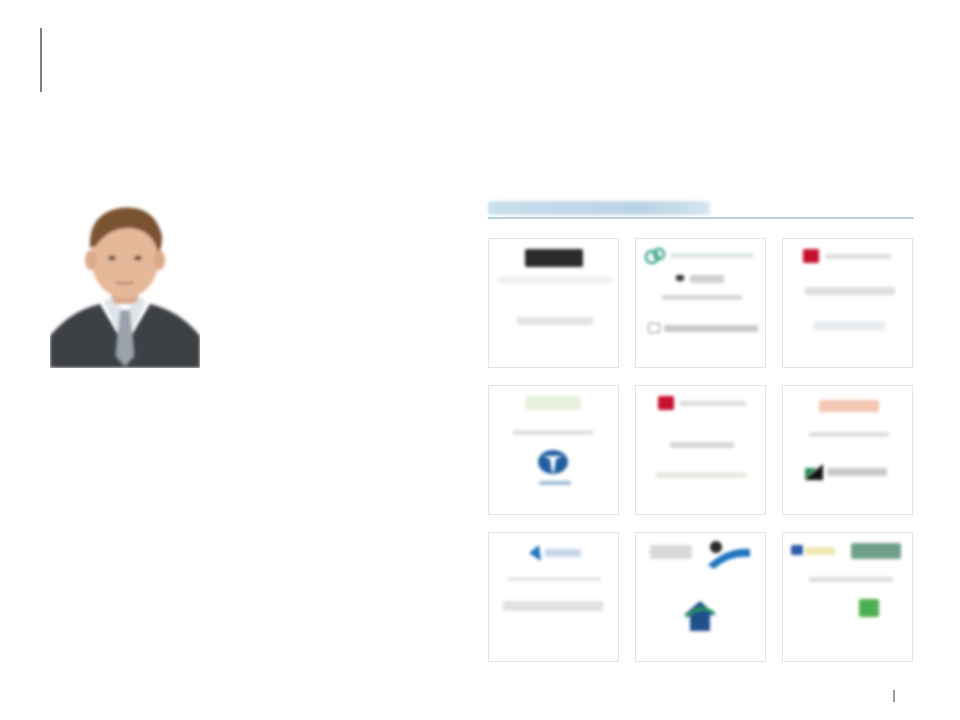 This screenshot has height=720, width=960. Describe the element at coordinates (814, 472) in the screenshot. I see `company-logo-diagonal-mark` at that location.